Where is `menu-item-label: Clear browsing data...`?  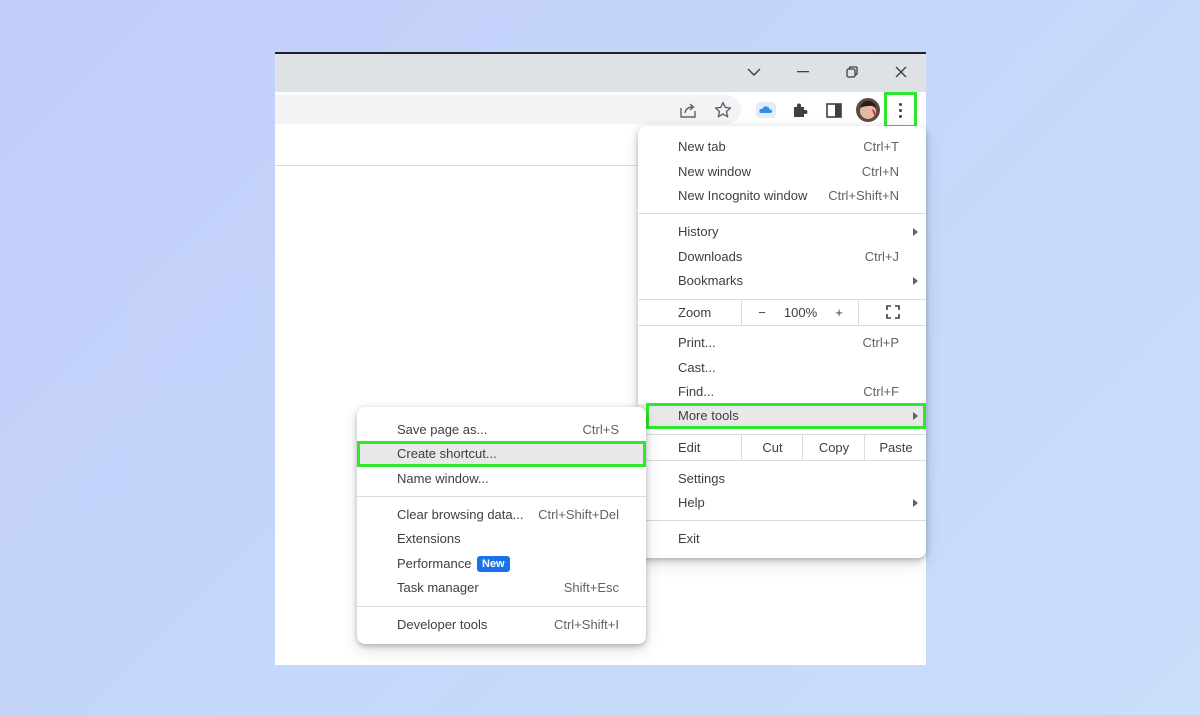
menu-item-label: Clear browsing data... is located at coordinates (460, 514).